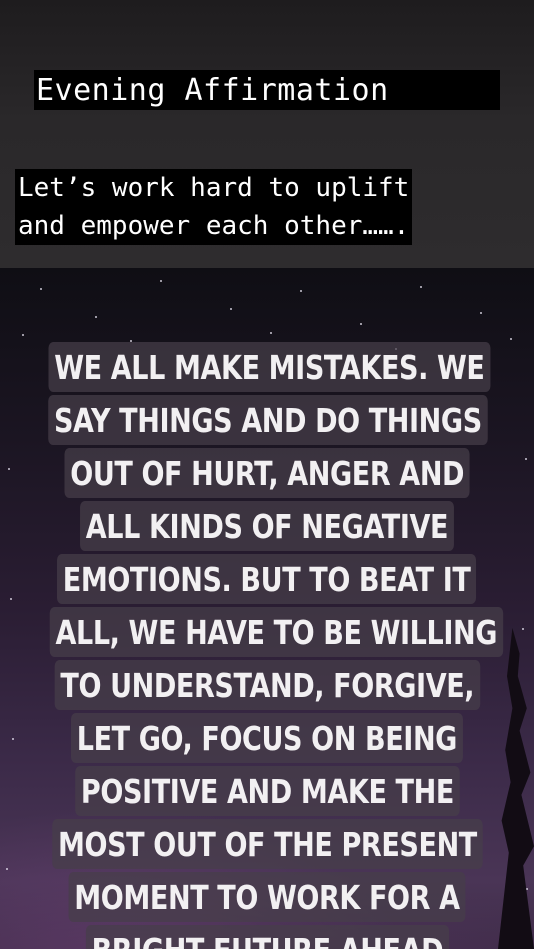 Image resolution: width=534 pixels, height=949 pixels. I want to click on quote-line: POSITIVE AND MAKE THE, so click(267, 791).